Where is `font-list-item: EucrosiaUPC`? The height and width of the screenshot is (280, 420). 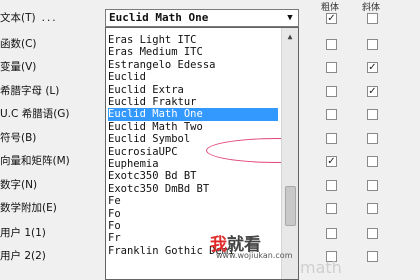 font-list-item: EucrosiaUPC is located at coordinates (193, 152).